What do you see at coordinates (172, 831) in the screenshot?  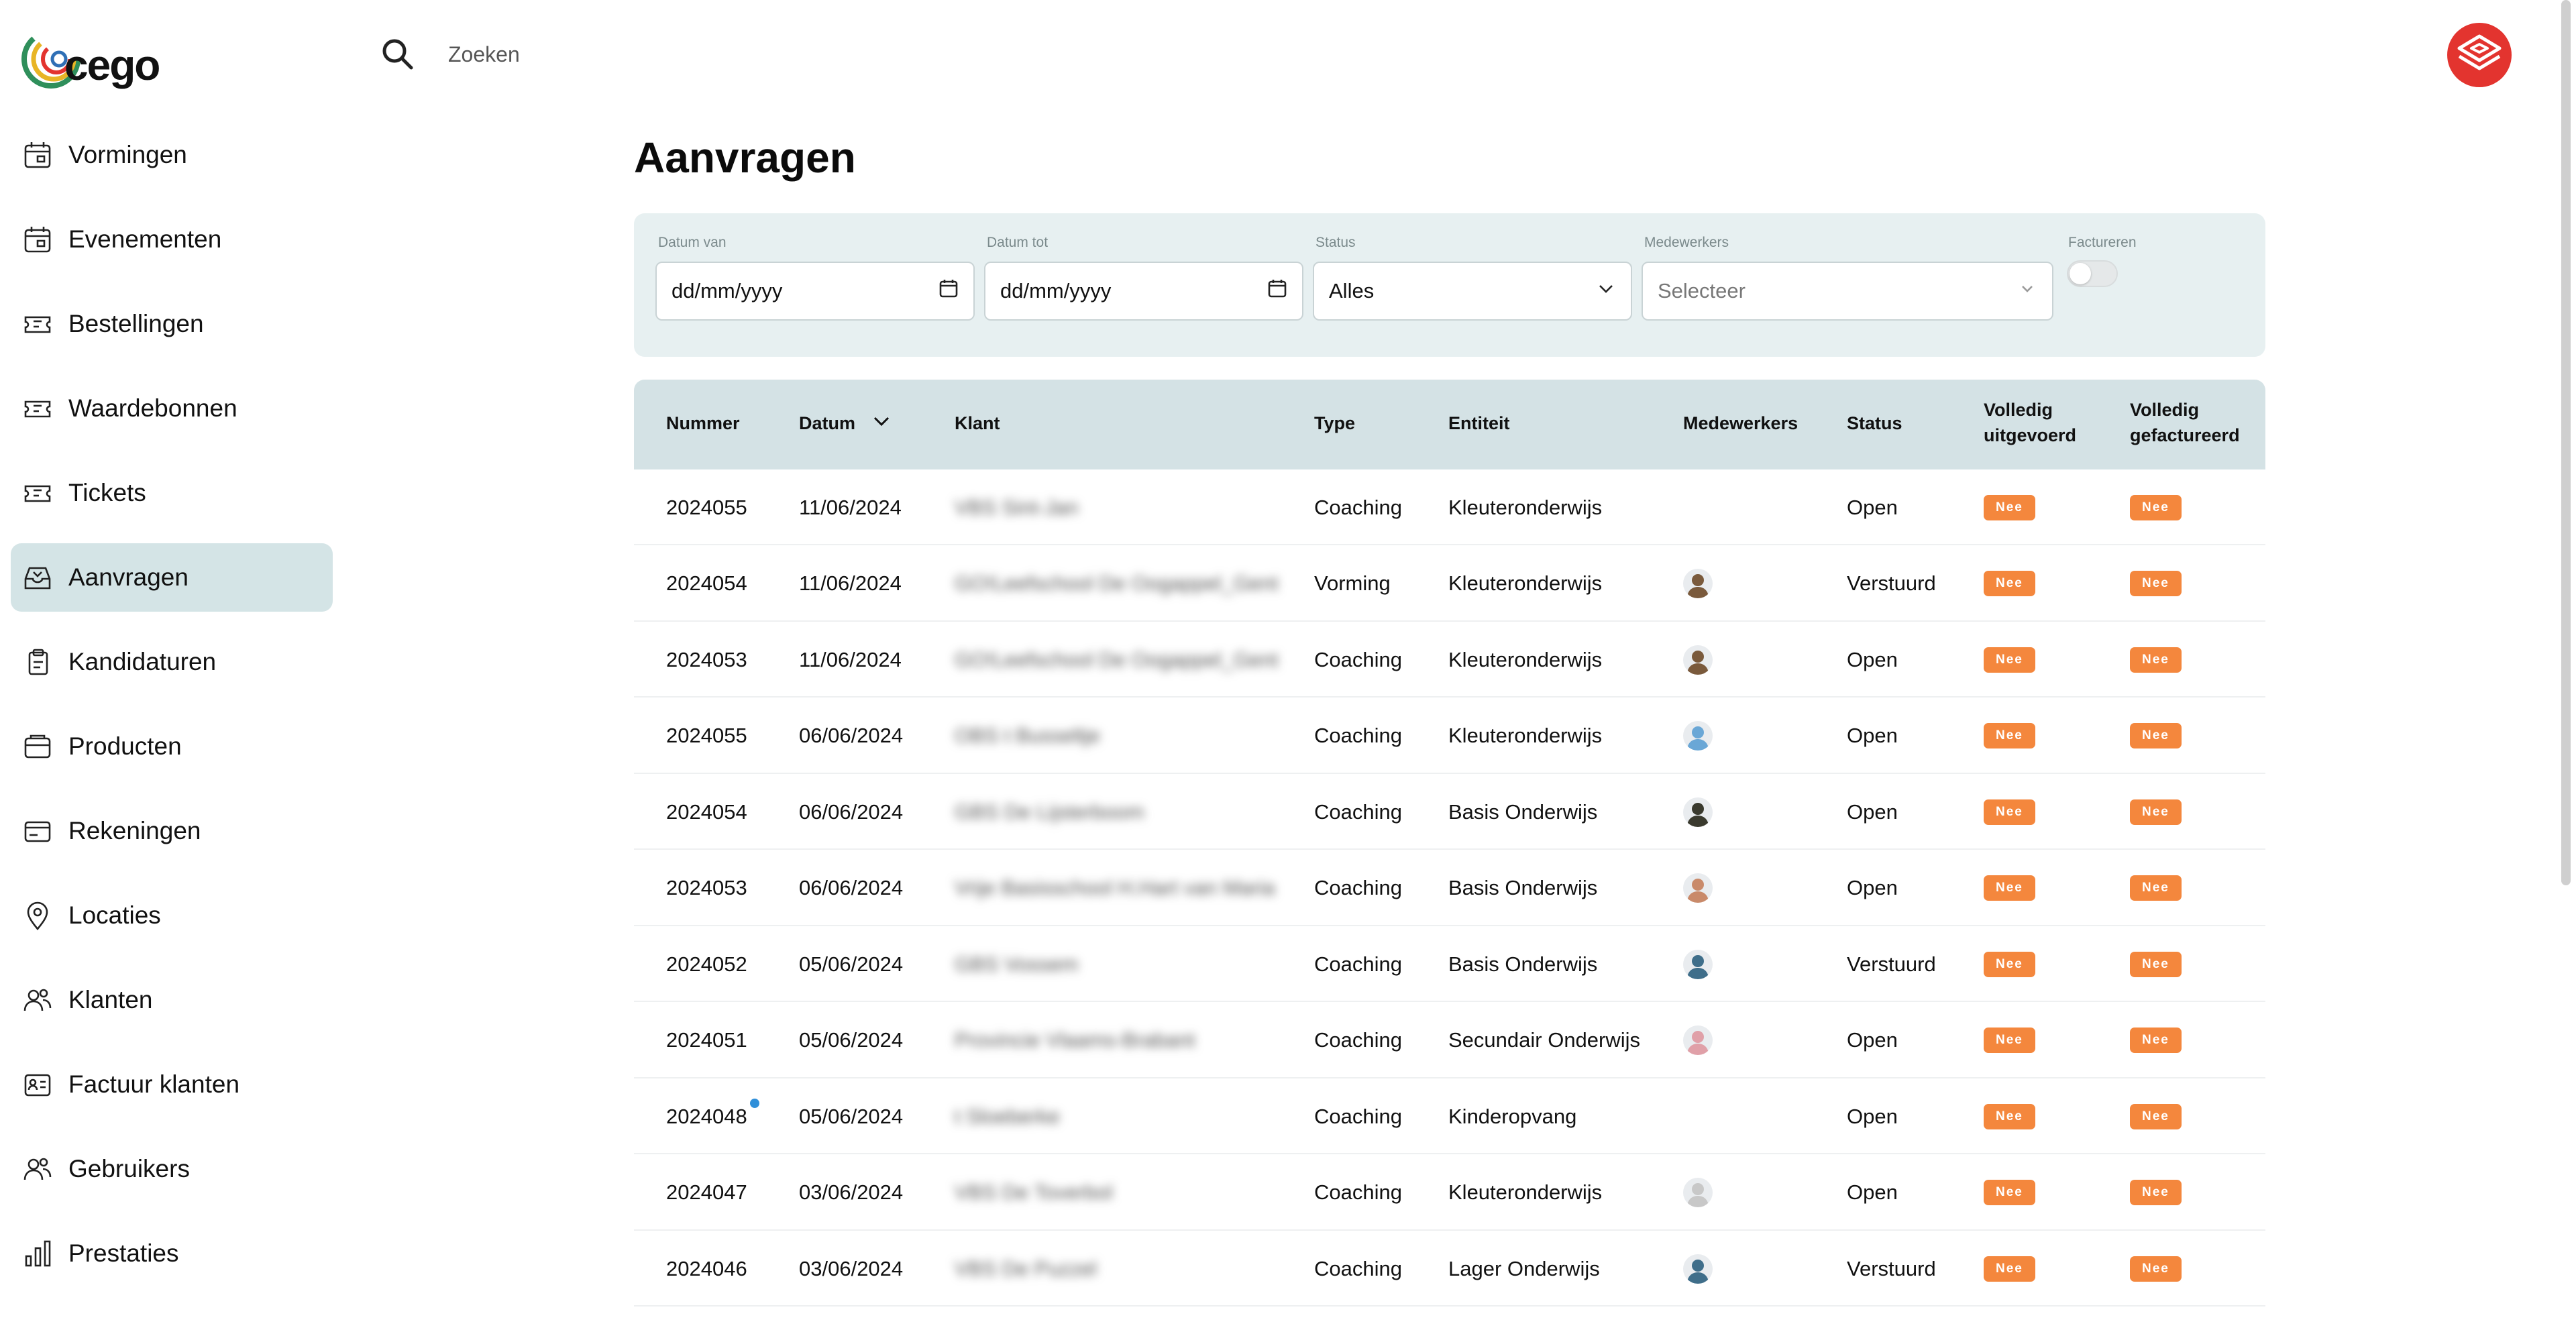 I see `sidebar-item-rekeningen: Rekeningen` at bounding box center [172, 831].